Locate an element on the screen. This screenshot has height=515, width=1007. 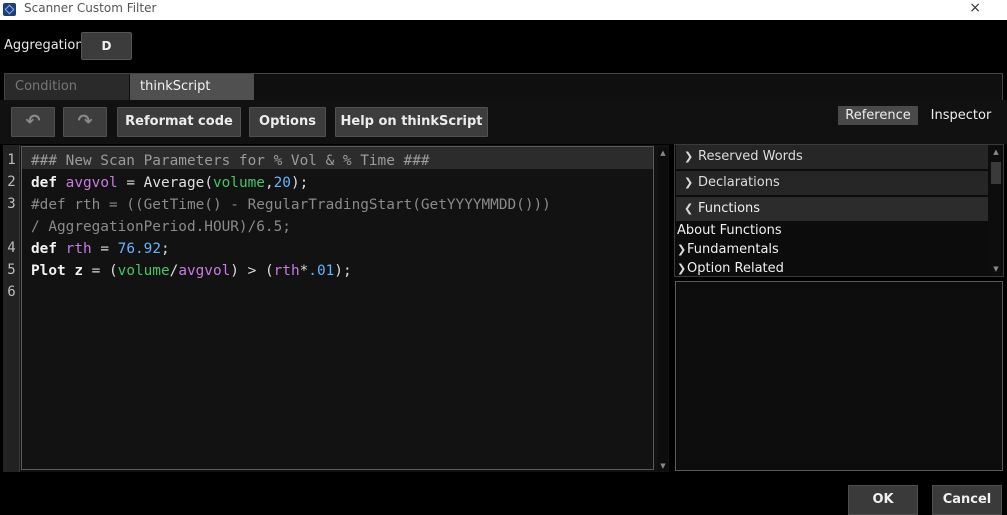
redo-button: ↷ is located at coordinates (85, 122).